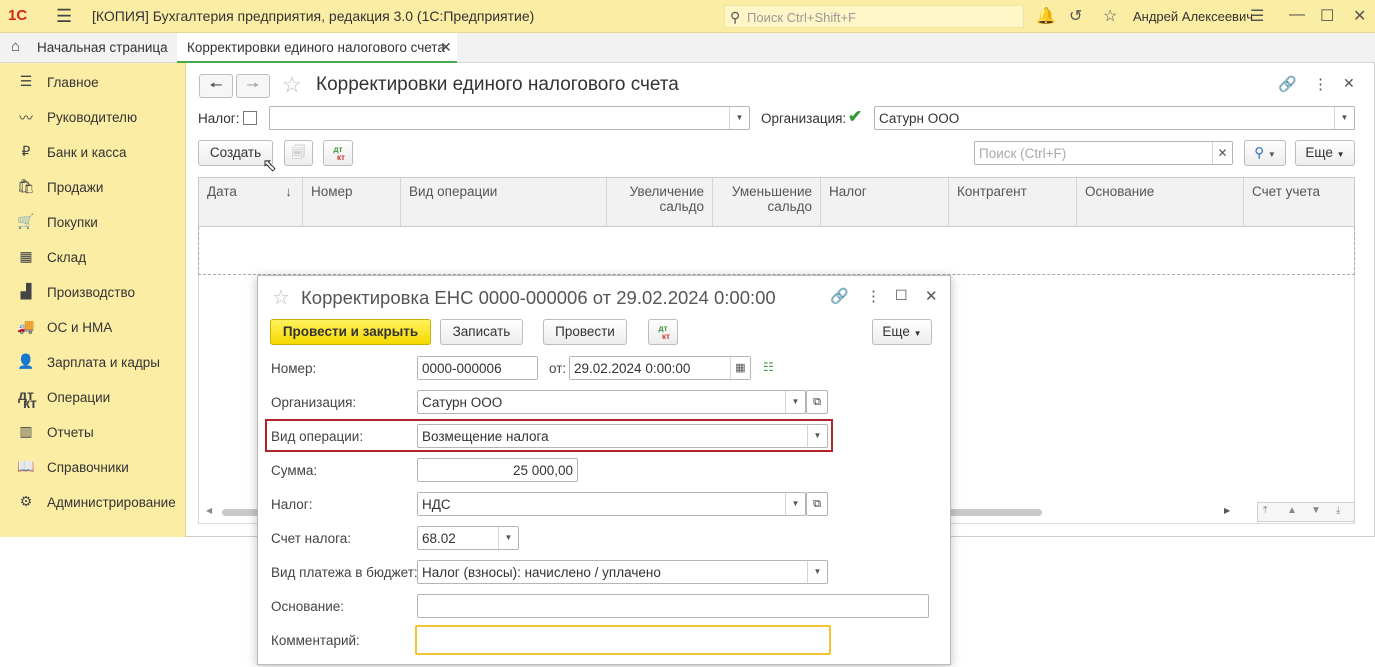 The image size is (1375, 667). Describe the element at coordinates (93, 152) in the screenshot. I see `sidebar-item-bank: ₽ Банк и касса` at that location.